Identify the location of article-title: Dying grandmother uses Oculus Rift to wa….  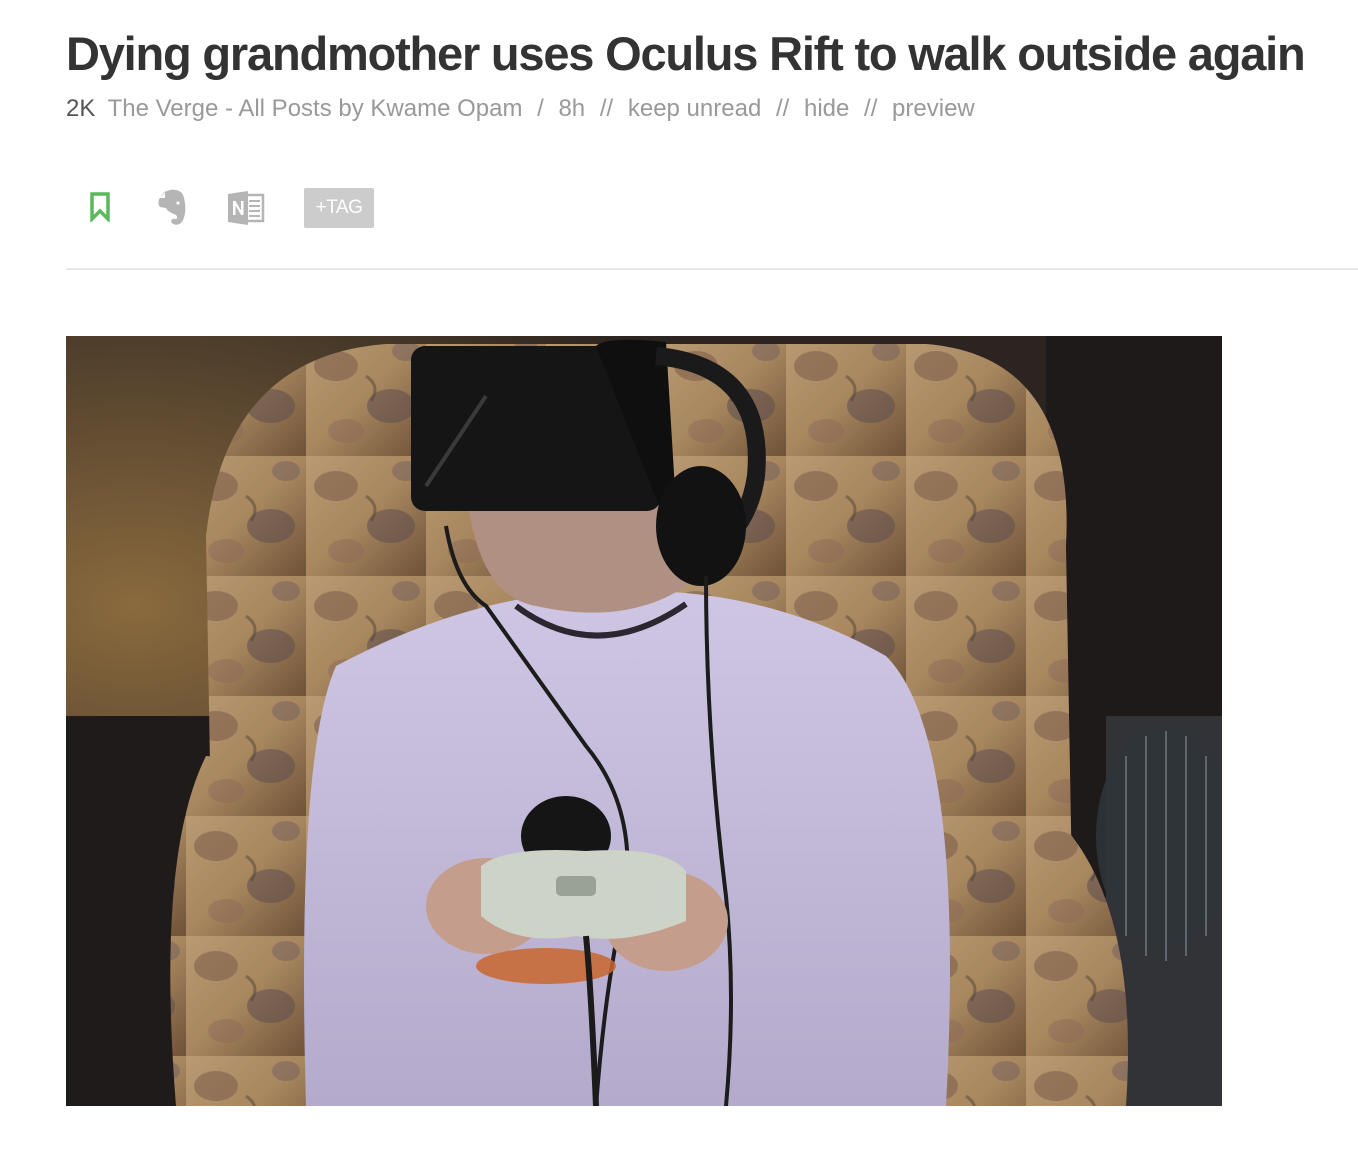
(686, 54).